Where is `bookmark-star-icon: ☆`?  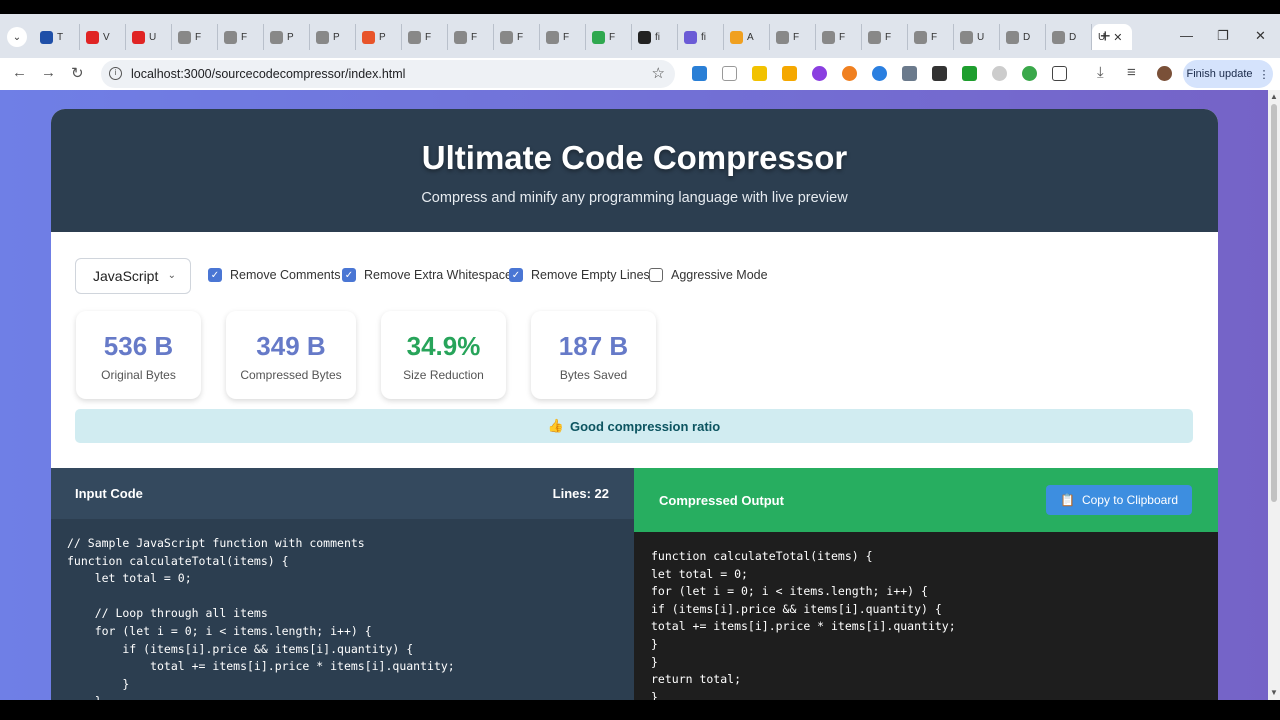
bookmark-star-icon: ☆ is located at coordinates (658, 73).